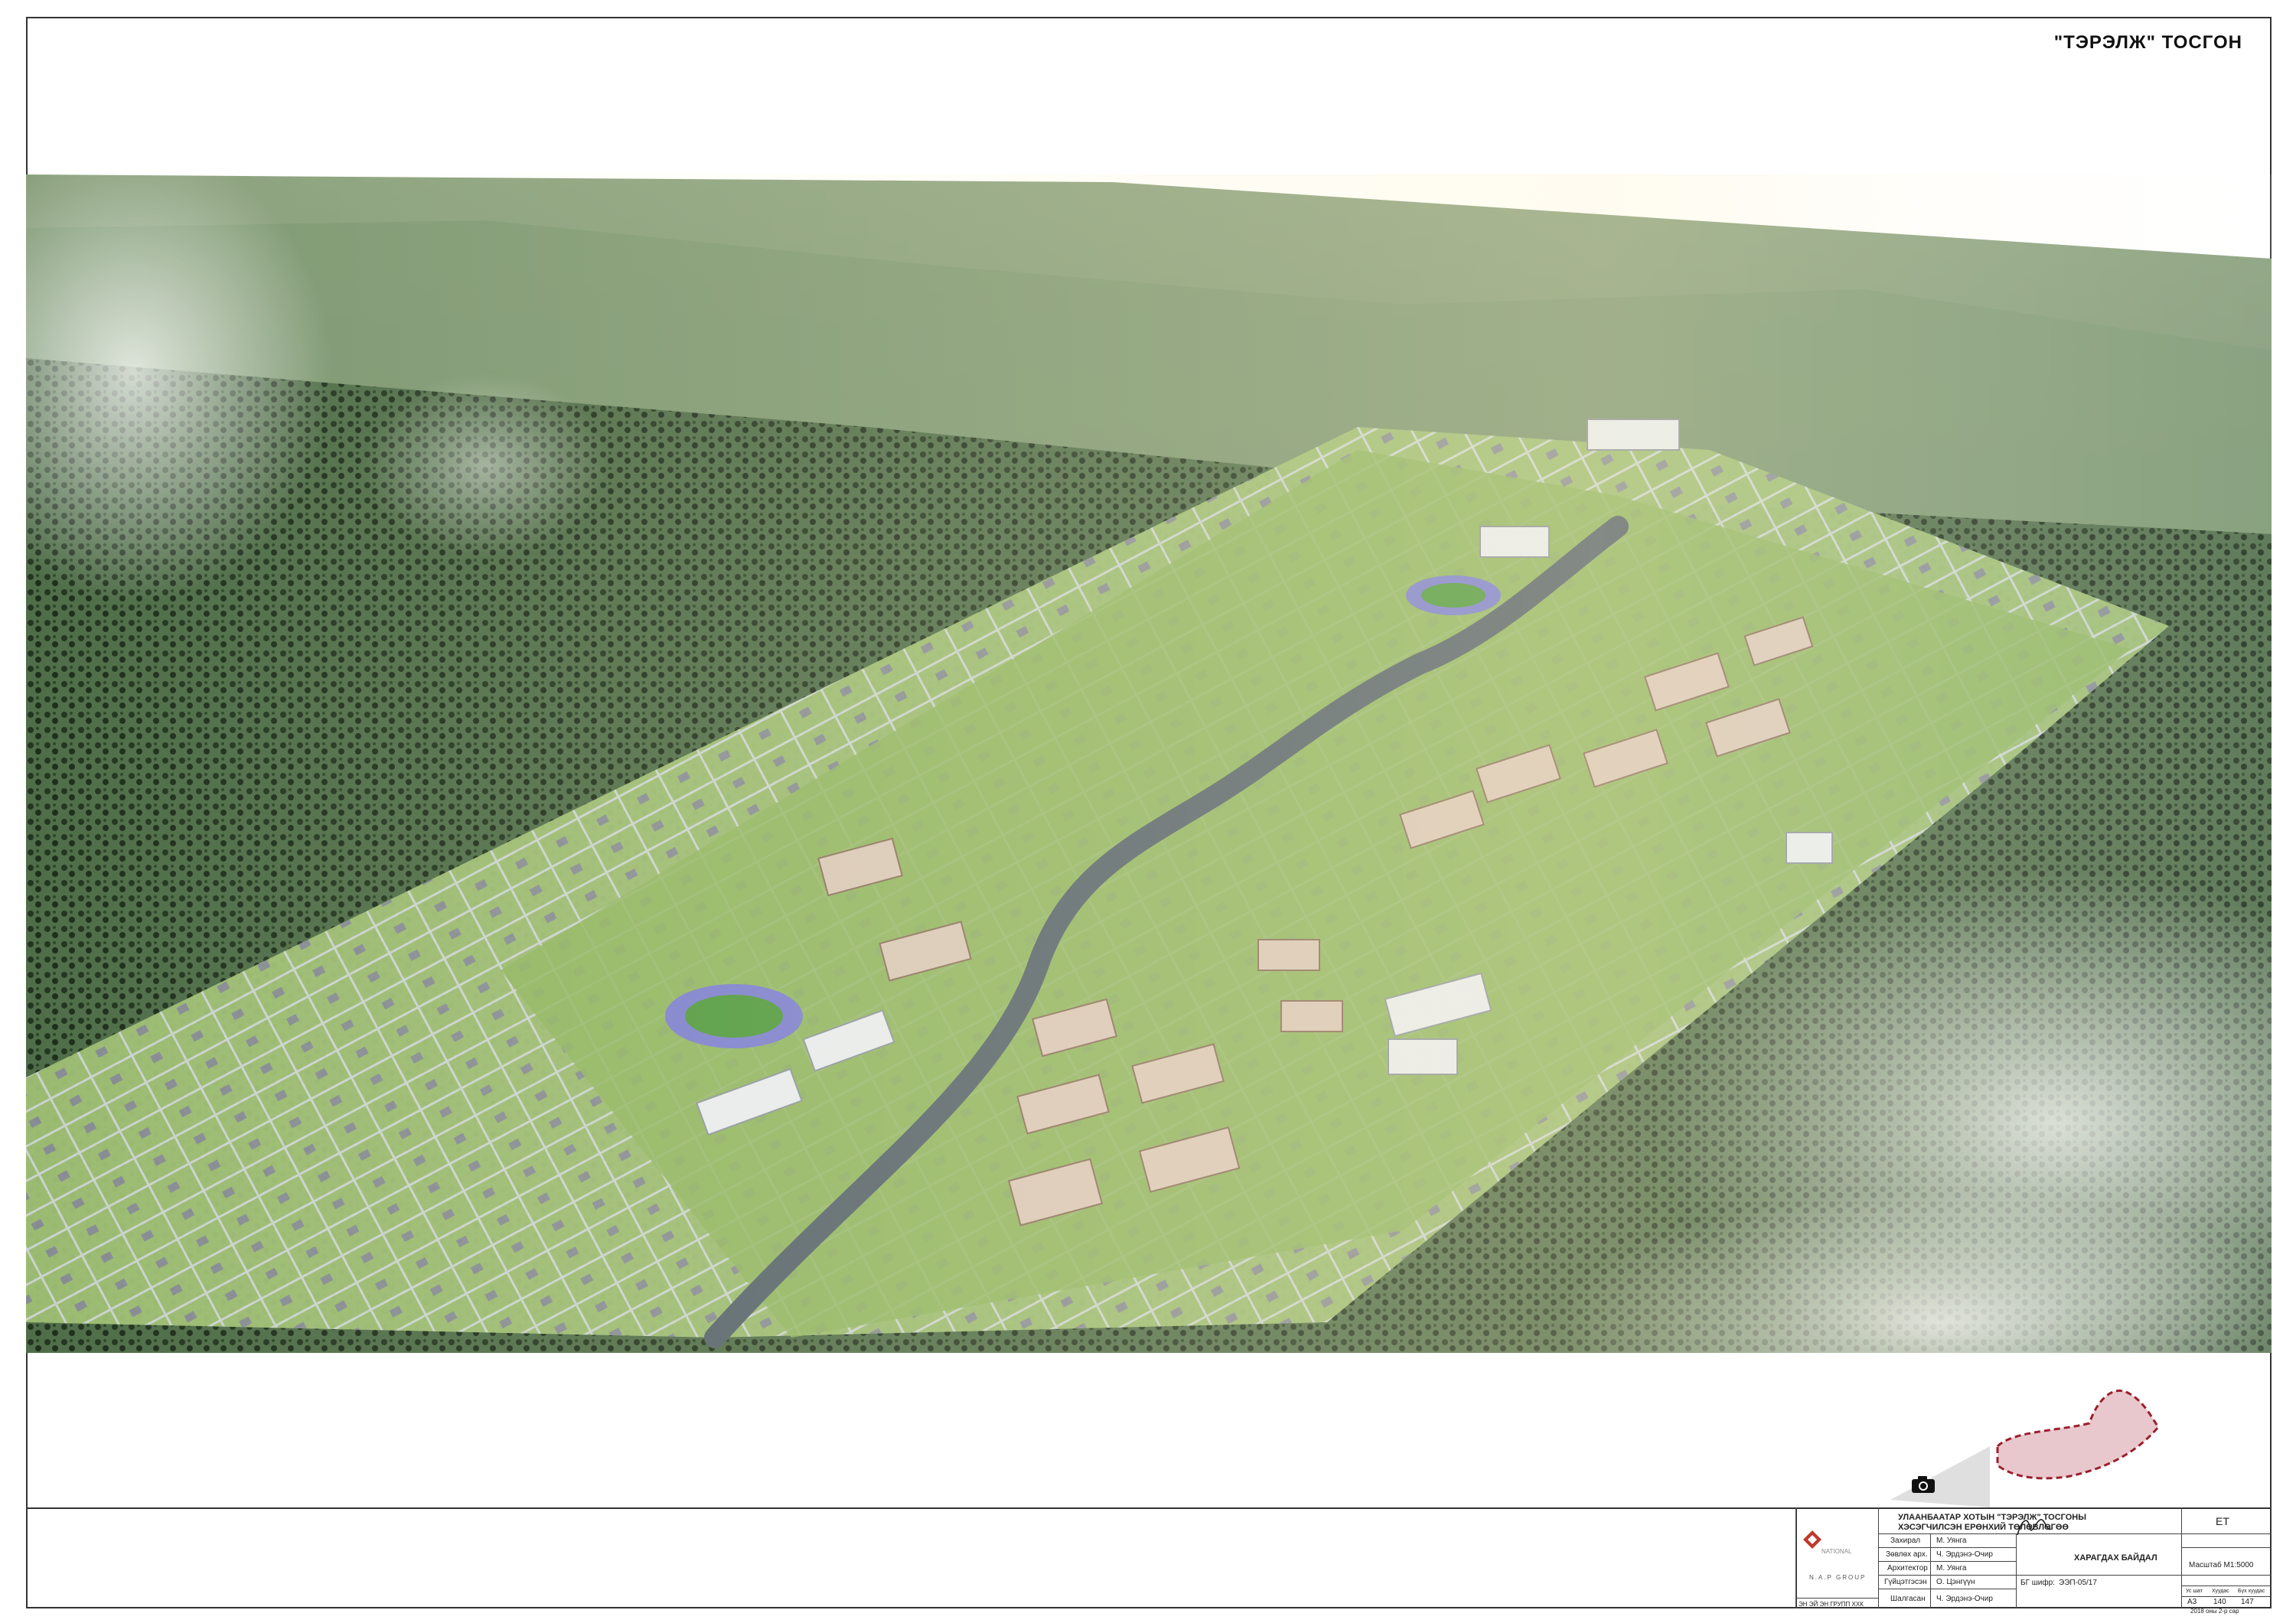 This screenshot has height=1623, width=2296. Describe the element at coordinates (2220, 1591) in the screenshot. I see `sheet-header: Хуудас` at that location.